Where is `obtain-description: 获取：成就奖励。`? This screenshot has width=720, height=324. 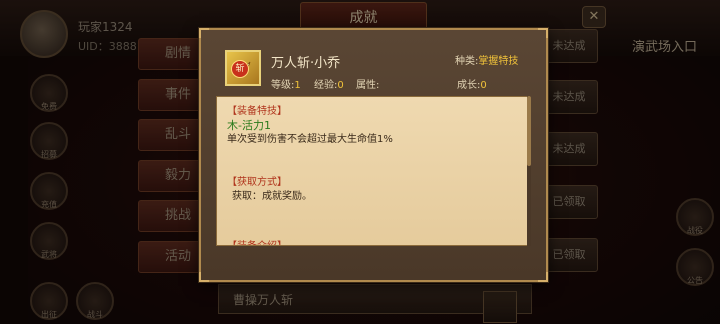 obtain-description: 获取：成就奖励。 is located at coordinates (272, 196).